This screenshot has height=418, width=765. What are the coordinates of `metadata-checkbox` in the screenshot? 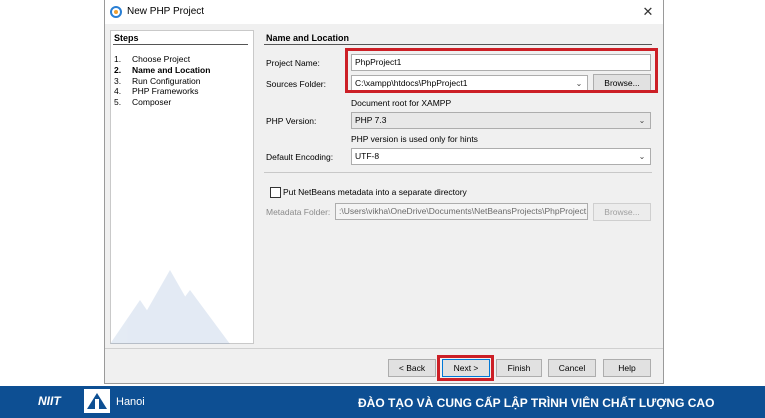 It's located at (275, 192).